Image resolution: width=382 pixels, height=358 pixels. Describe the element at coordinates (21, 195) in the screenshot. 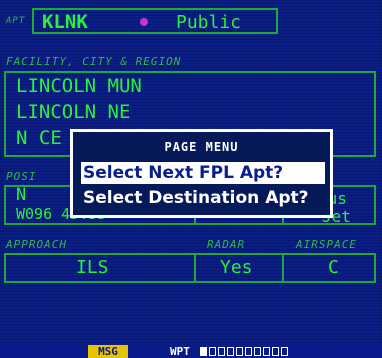

I see `position-latitude: N` at that location.